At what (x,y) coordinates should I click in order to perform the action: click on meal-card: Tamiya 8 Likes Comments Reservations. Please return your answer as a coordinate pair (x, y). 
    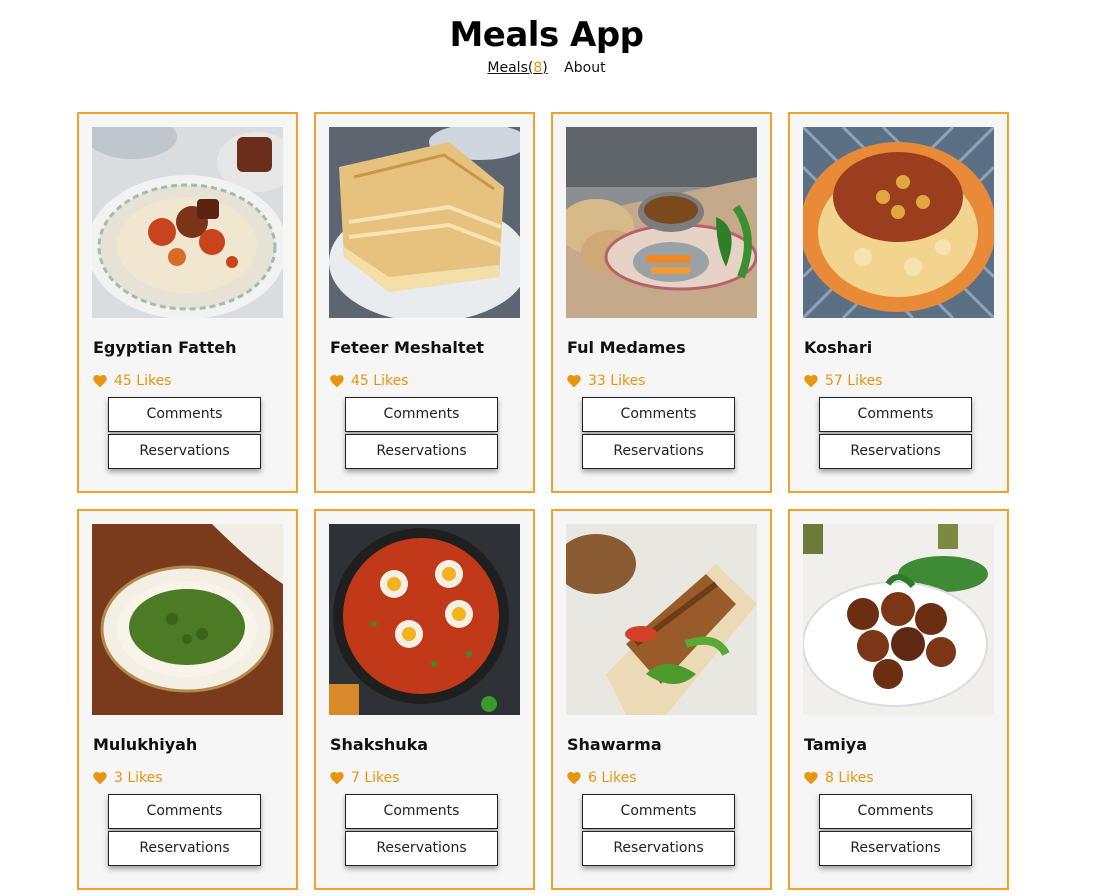
    Looking at the image, I should click on (898, 699).